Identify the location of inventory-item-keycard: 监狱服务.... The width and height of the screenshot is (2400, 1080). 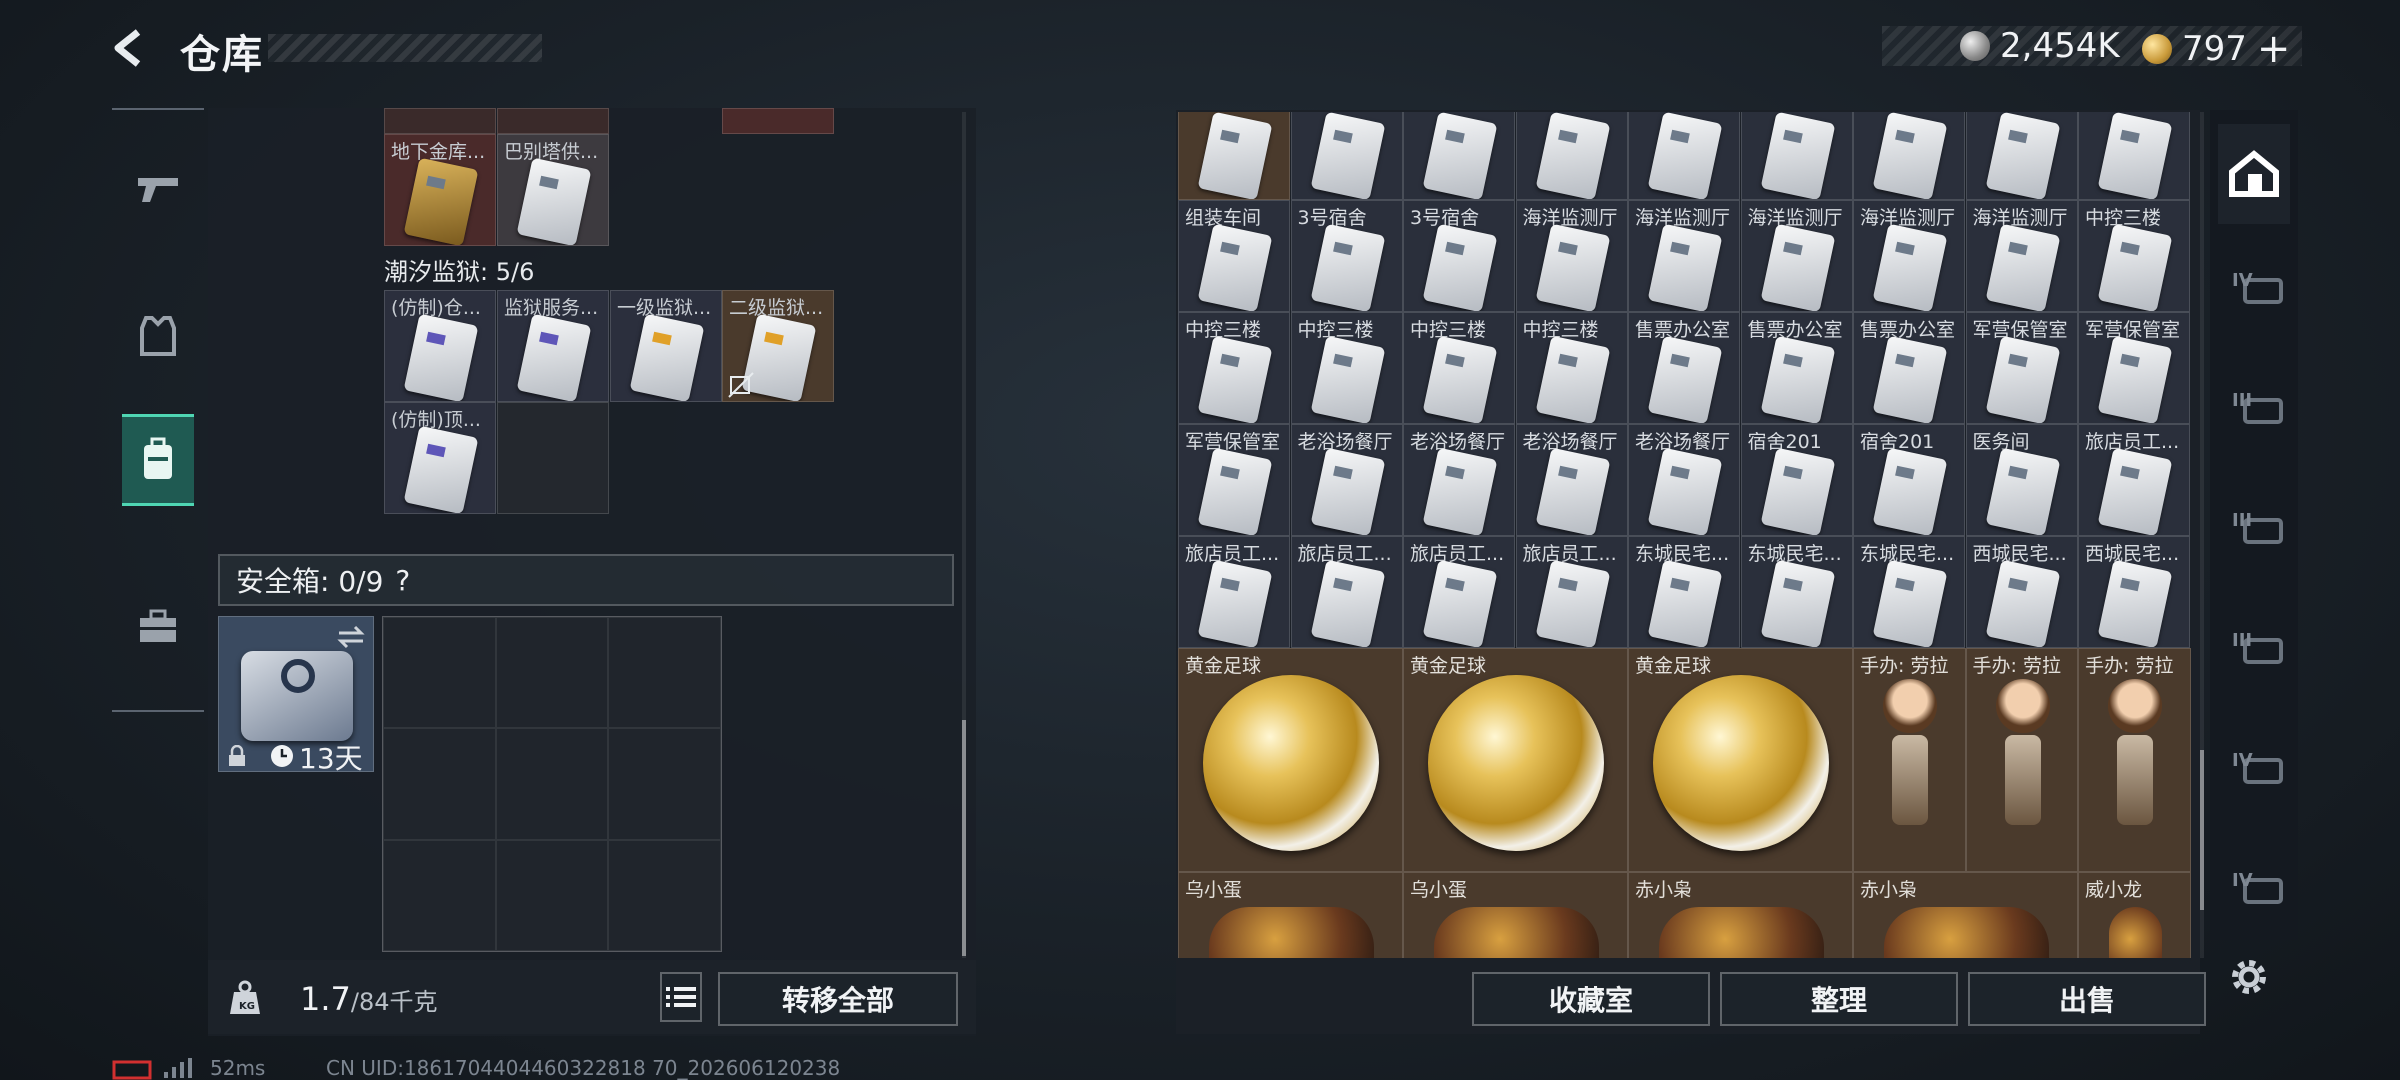
(553, 346).